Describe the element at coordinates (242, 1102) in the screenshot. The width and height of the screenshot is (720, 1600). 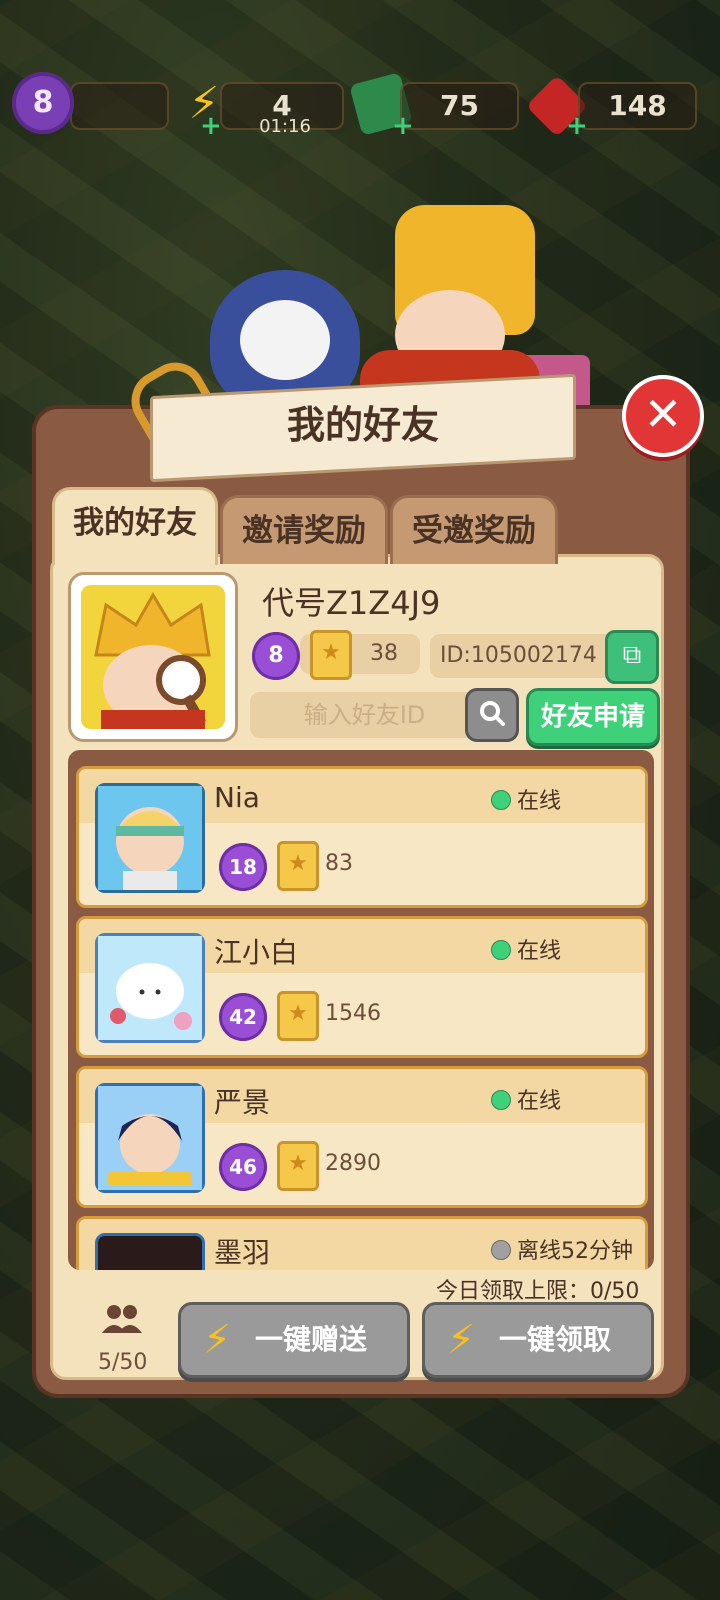
I see `friend-name: 严景` at that location.